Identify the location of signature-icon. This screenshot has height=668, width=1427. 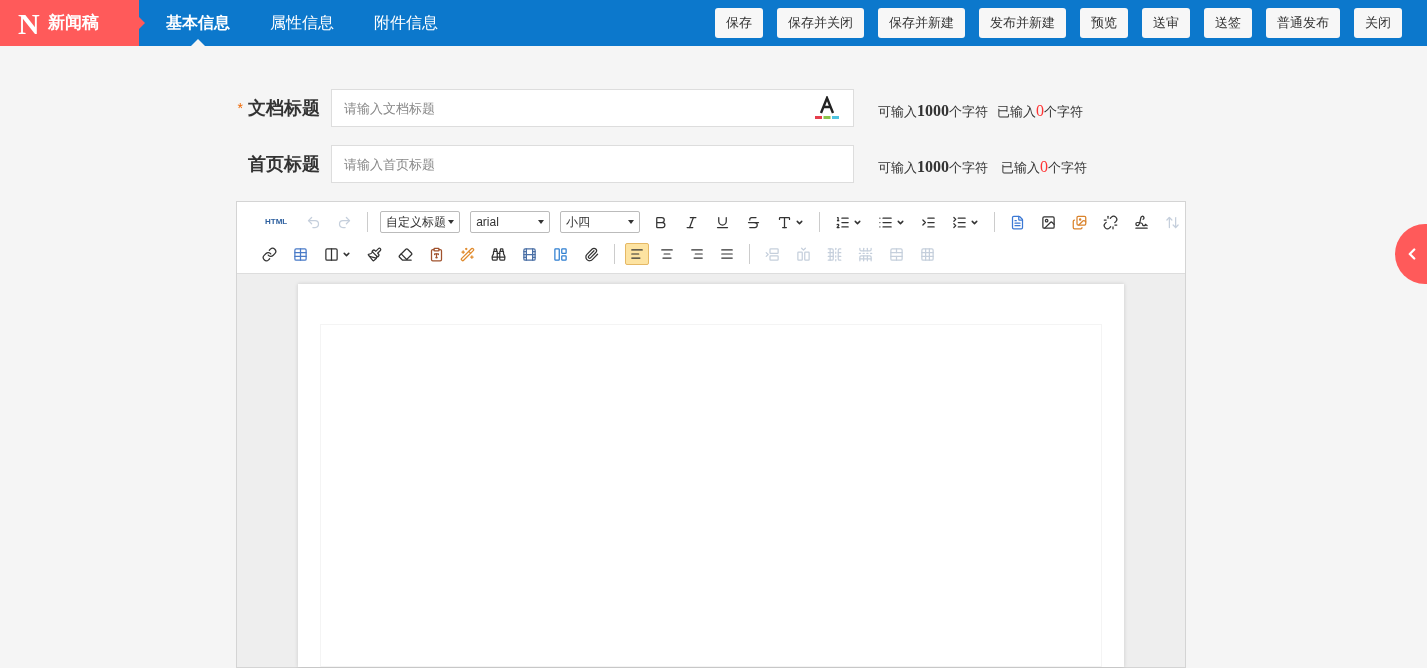
(1141, 222).